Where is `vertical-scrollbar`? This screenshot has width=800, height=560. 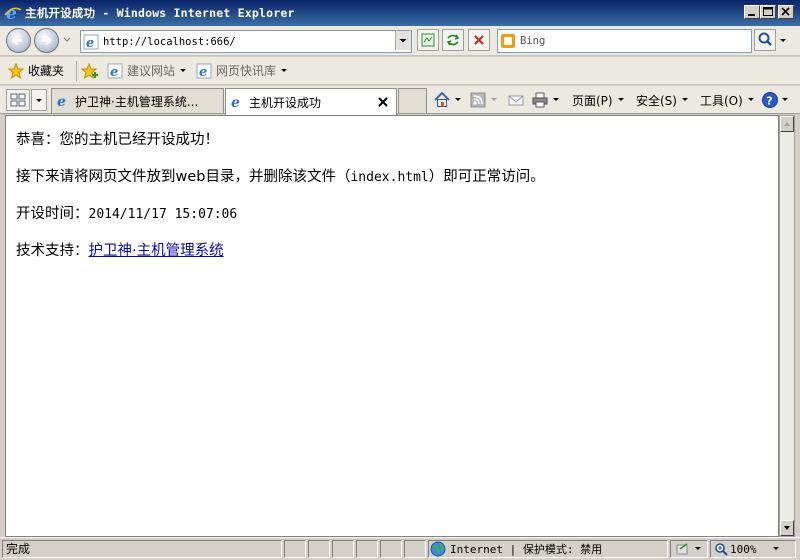 vertical-scrollbar is located at coordinates (787, 326).